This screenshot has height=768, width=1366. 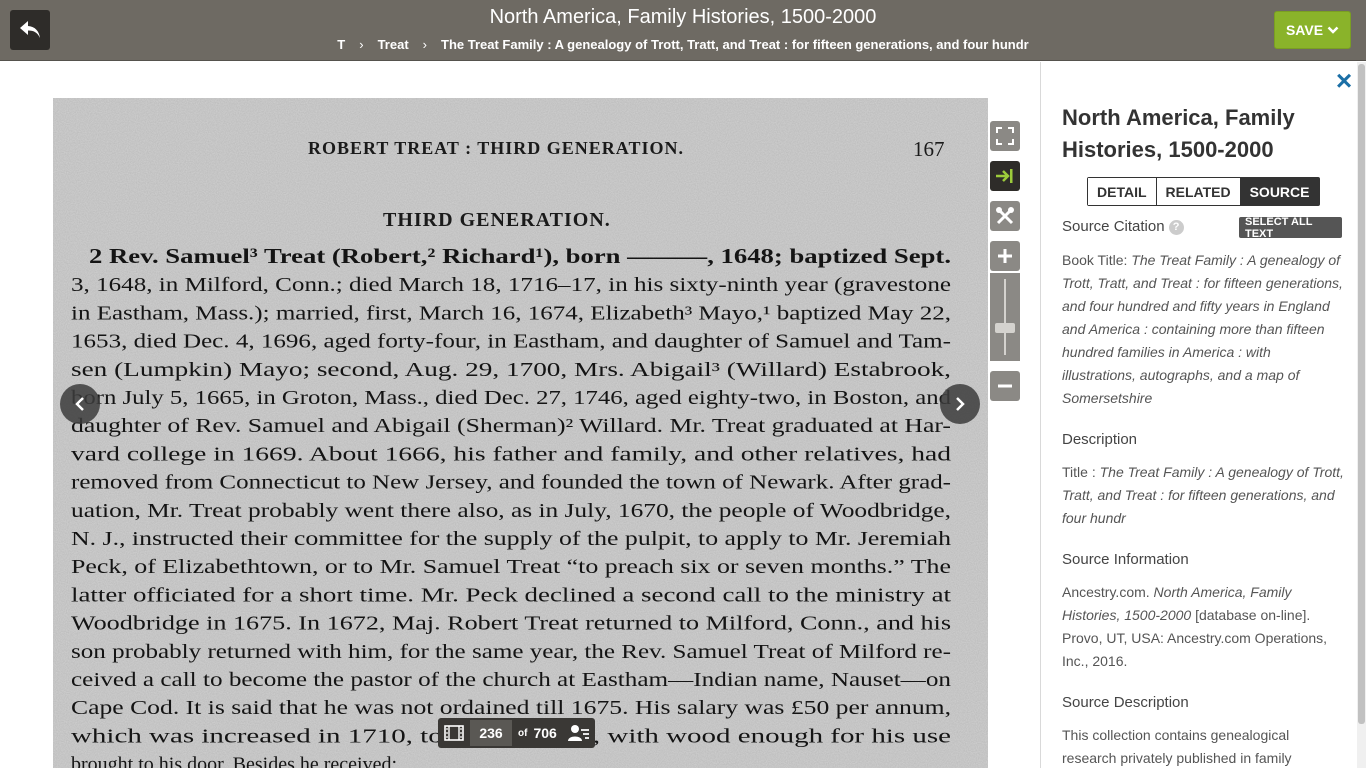 I want to click on description-label: Description, so click(x=1100, y=439).